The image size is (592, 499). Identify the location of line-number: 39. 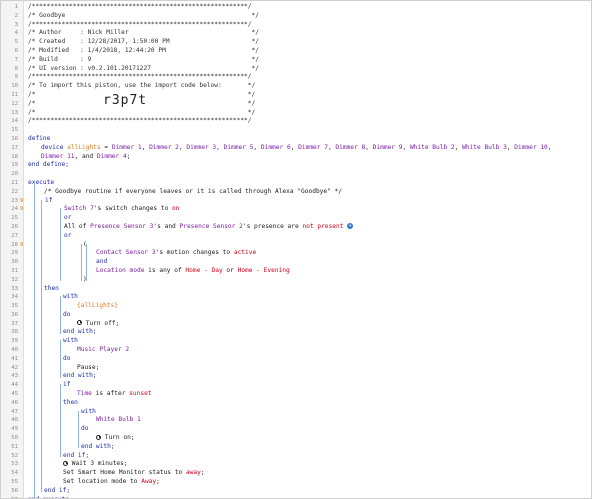
(14, 341).